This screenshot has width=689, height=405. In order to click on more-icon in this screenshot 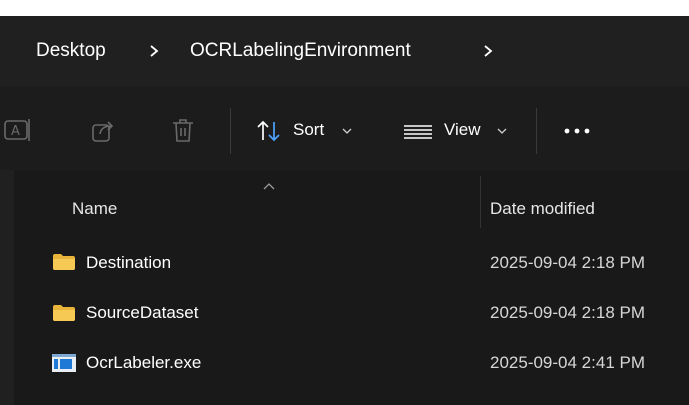, I will do `click(577, 131)`.